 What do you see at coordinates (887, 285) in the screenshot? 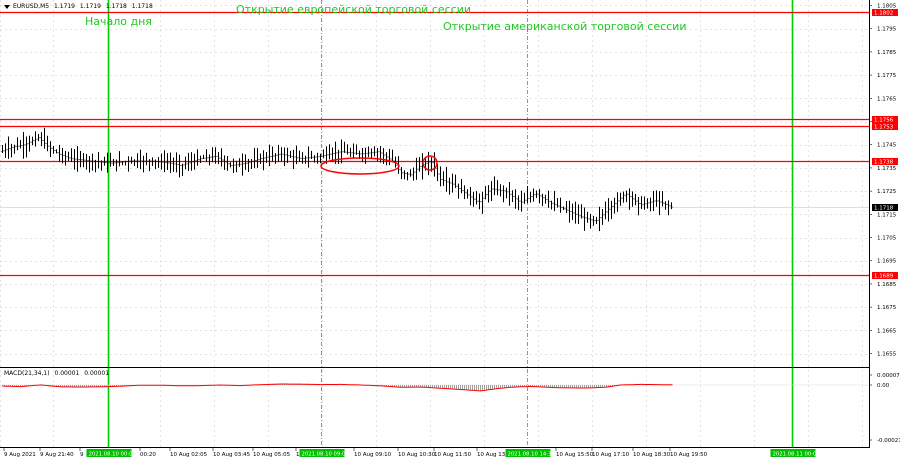
I see `price-tick-label: 1.1685` at bounding box center [887, 285].